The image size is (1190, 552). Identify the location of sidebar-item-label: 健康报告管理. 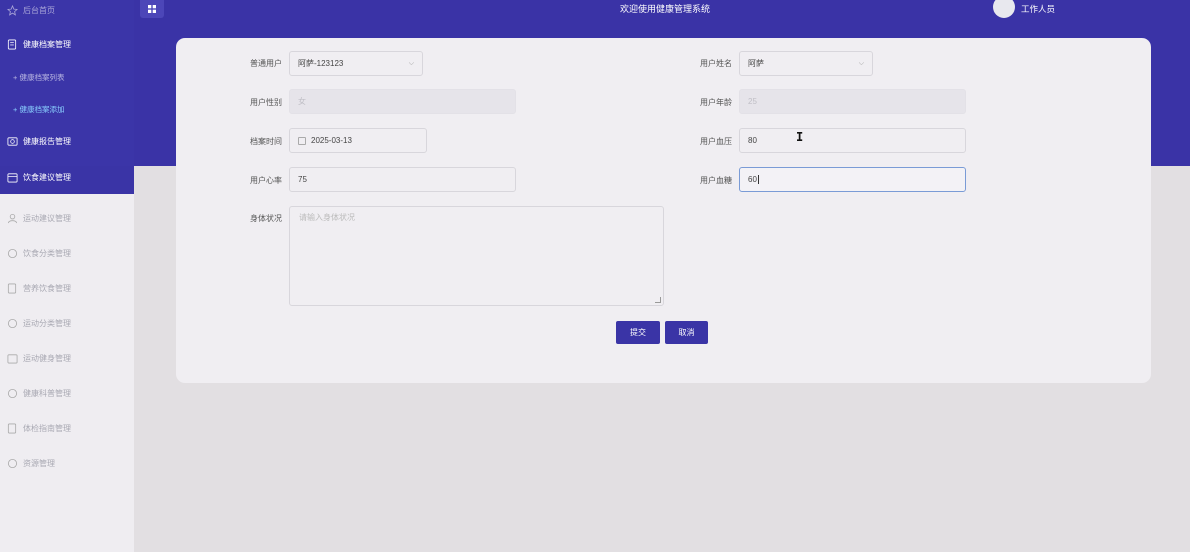
(47, 141).